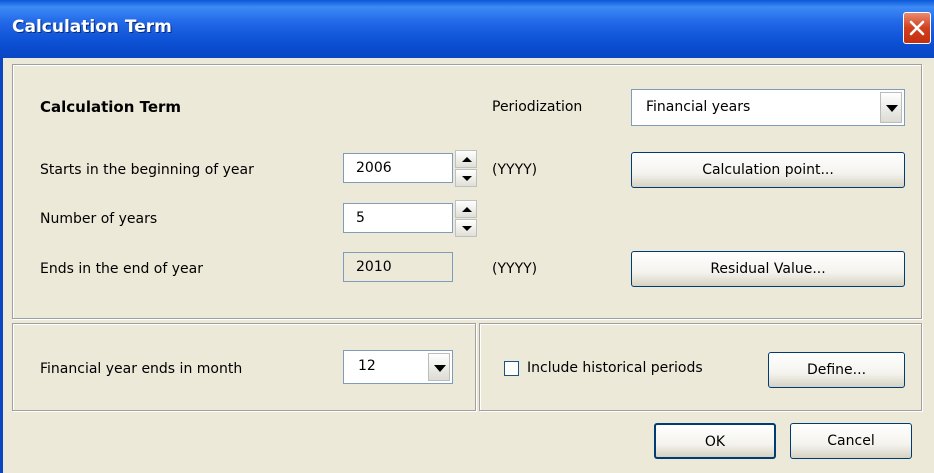 The height and width of the screenshot is (473, 934). I want to click on fiscal-month-dropdown-button, so click(439, 367).